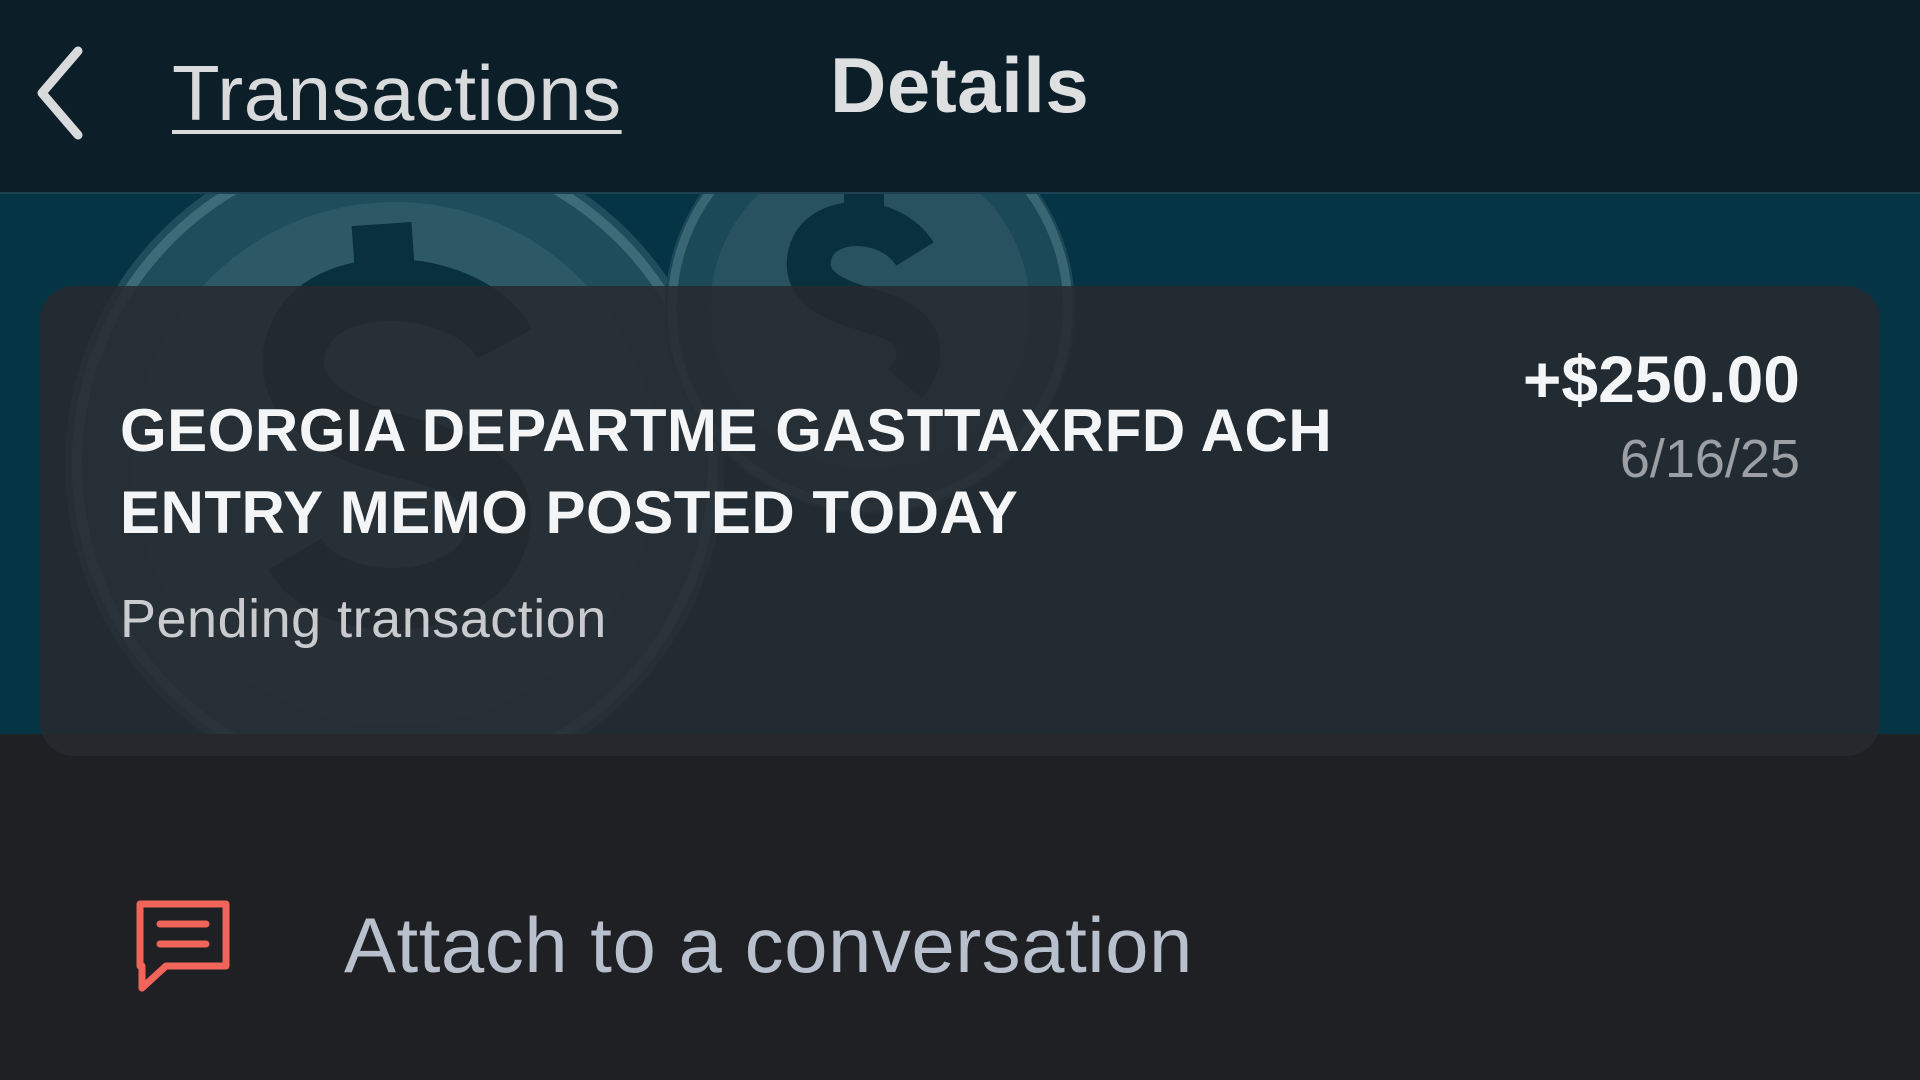  I want to click on transaction-amount: +$250.00, so click(1661, 379).